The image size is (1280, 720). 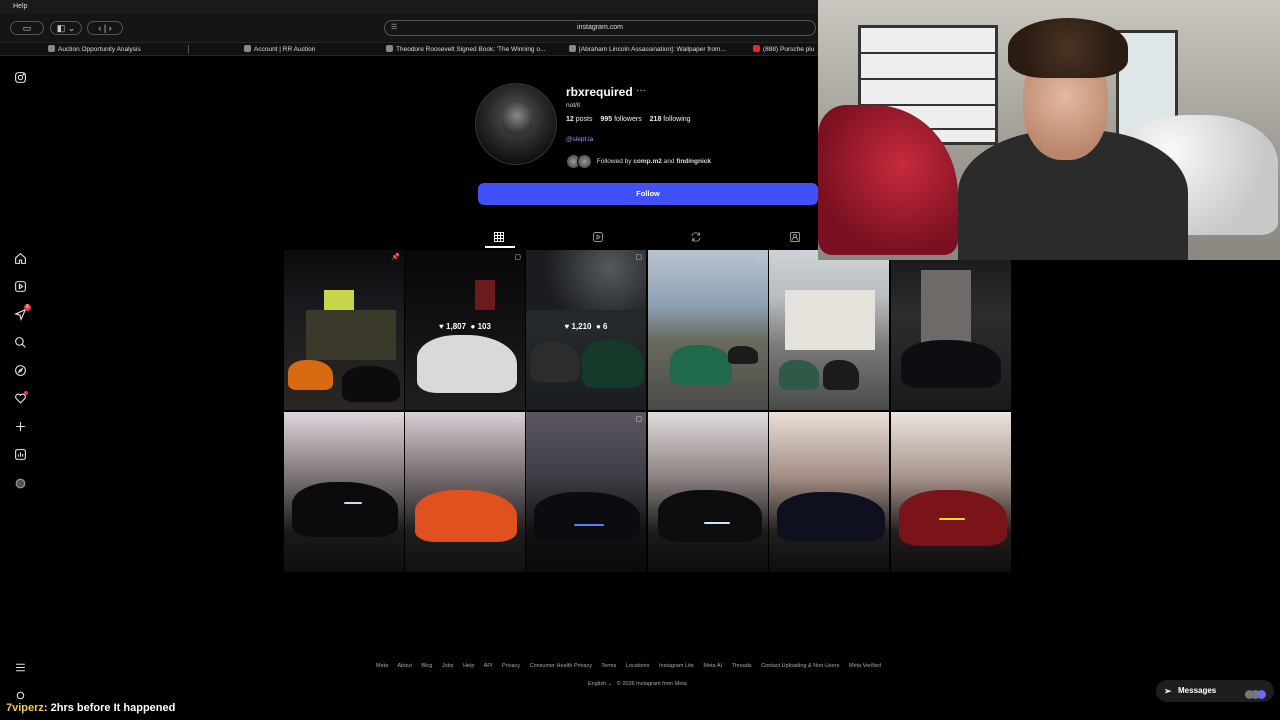 What do you see at coordinates (441, 326) in the screenshot?
I see `heart-icon: ♥` at bounding box center [441, 326].